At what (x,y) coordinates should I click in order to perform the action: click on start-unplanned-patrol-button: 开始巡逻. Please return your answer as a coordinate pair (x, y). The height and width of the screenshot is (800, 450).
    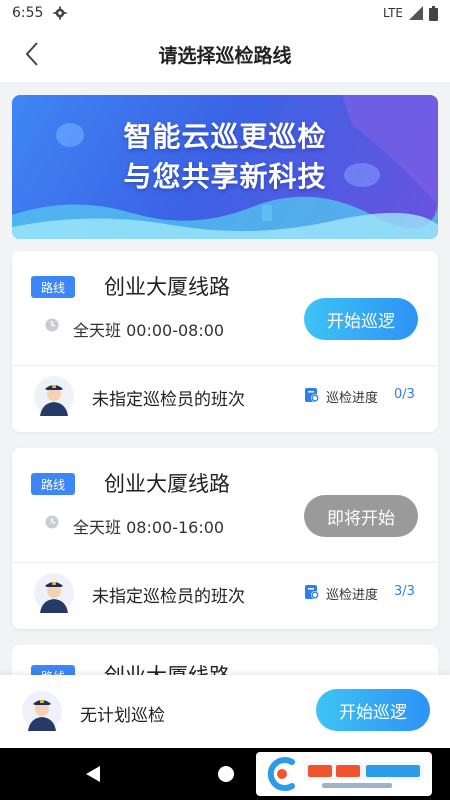
    Looking at the image, I should click on (373, 710).